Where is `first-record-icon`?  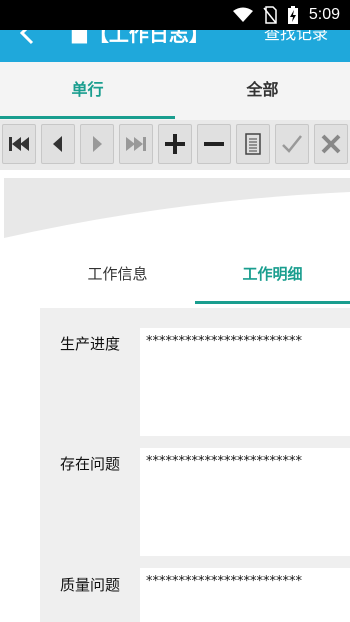
first-record-icon is located at coordinates (19, 144).